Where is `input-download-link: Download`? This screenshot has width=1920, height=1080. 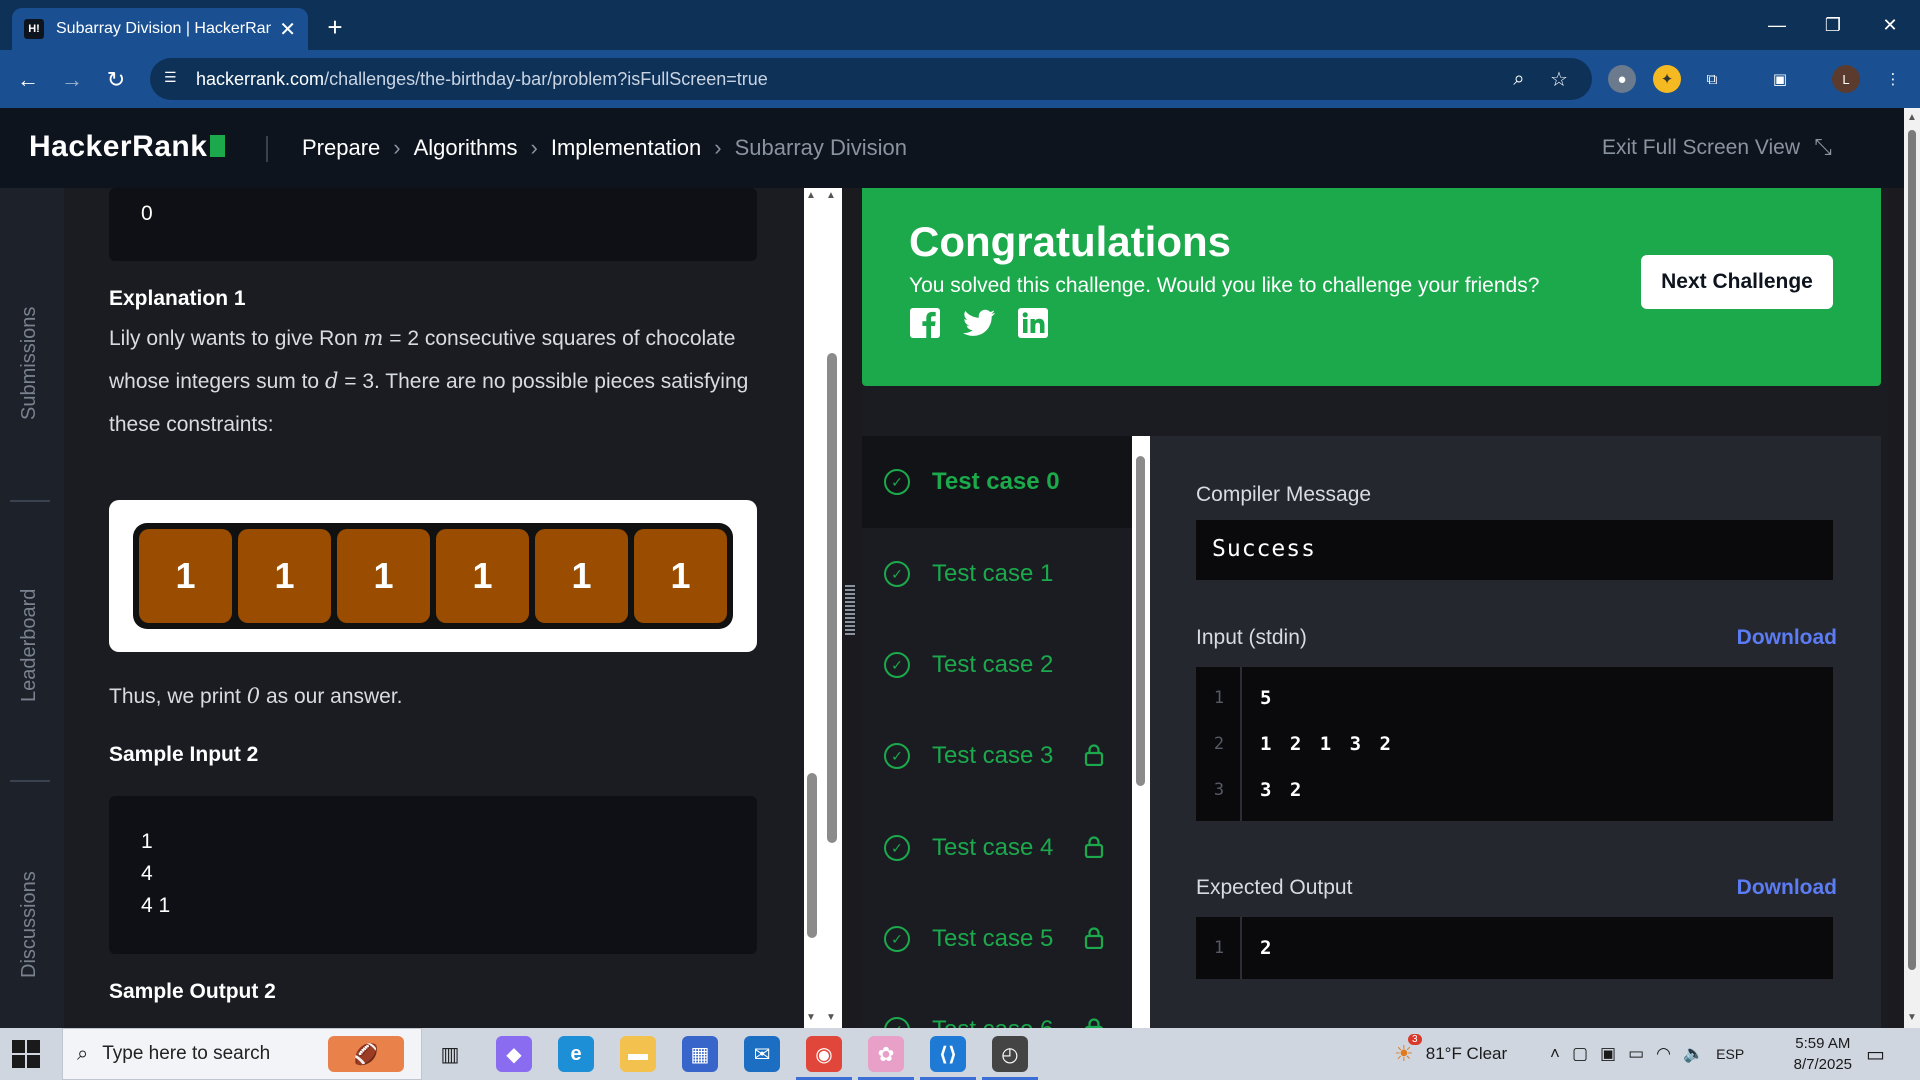 input-download-link: Download is located at coordinates (1787, 638).